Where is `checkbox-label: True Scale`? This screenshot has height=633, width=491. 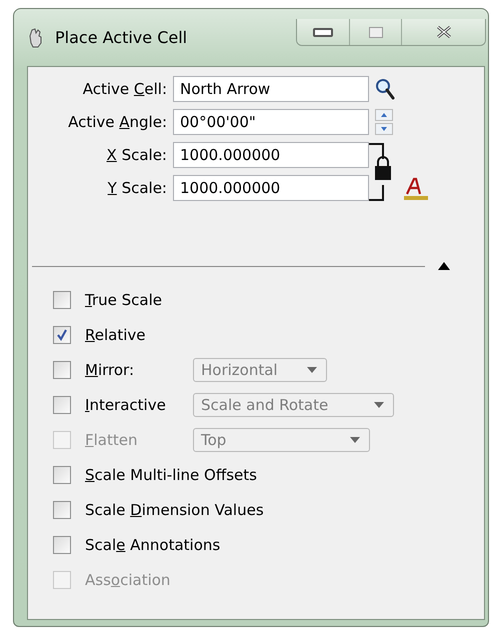
checkbox-label: True Scale is located at coordinates (124, 299).